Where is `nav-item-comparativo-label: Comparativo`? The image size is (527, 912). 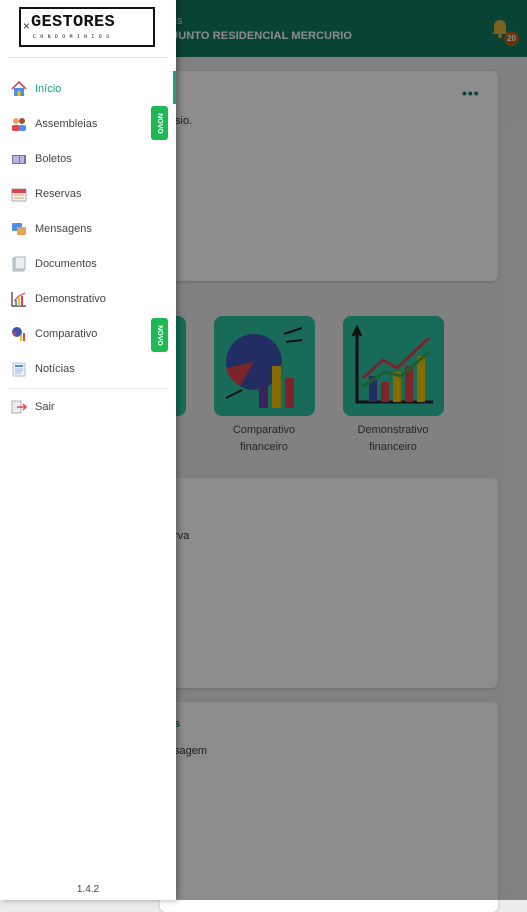
nav-item-comparativo-label: Comparativo is located at coordinates (66, 333).